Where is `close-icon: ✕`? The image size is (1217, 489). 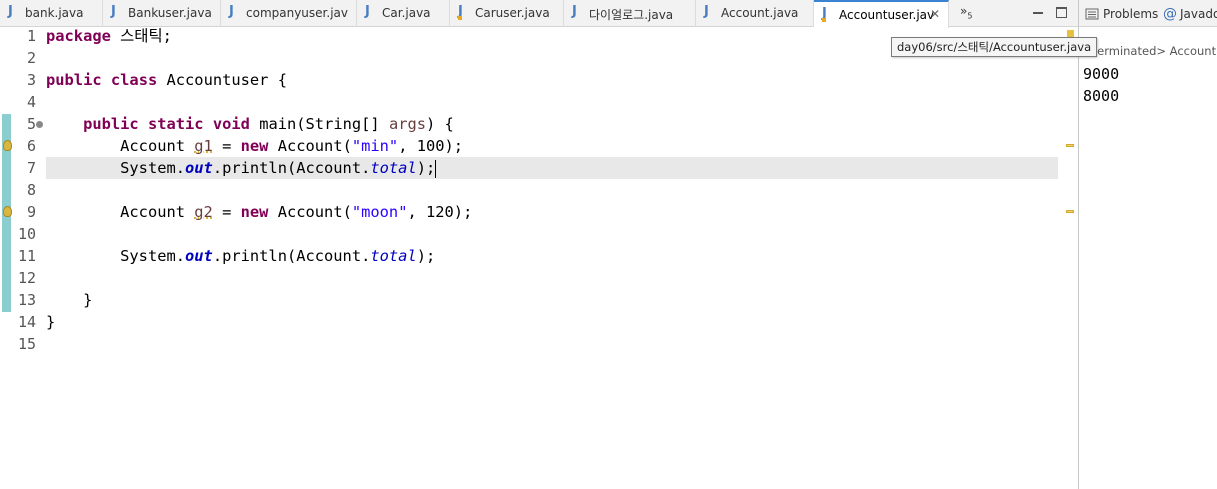 close-icon: ✕ is located at coordinates (935, 14).